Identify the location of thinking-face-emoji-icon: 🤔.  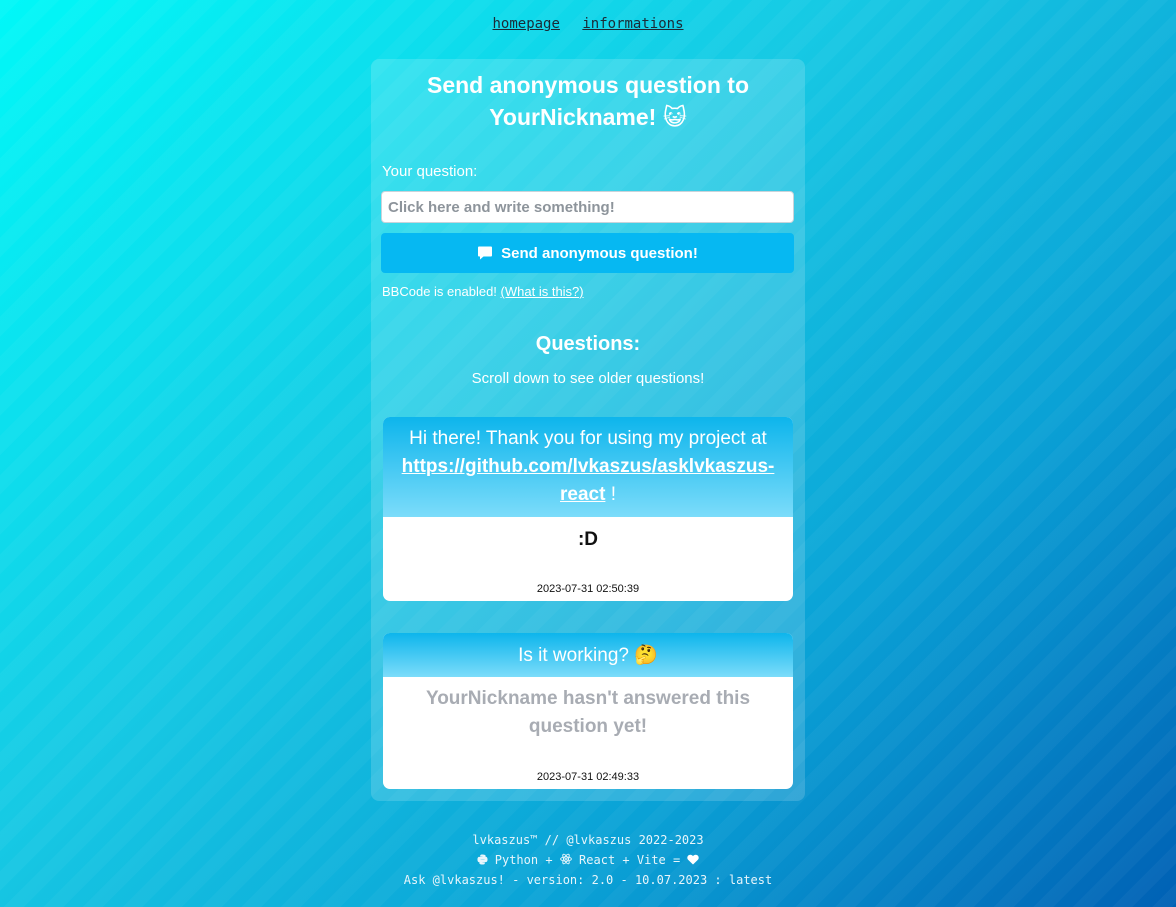
(646, 655).